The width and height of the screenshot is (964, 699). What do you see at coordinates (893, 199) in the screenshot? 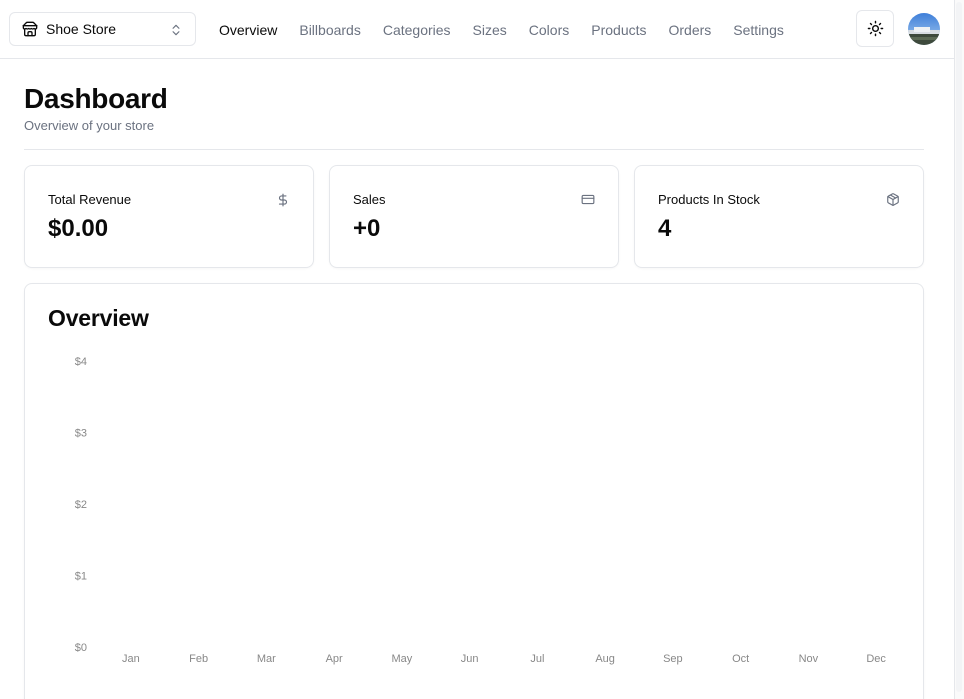
I see `package-icon` at bounding box center [893, 199].